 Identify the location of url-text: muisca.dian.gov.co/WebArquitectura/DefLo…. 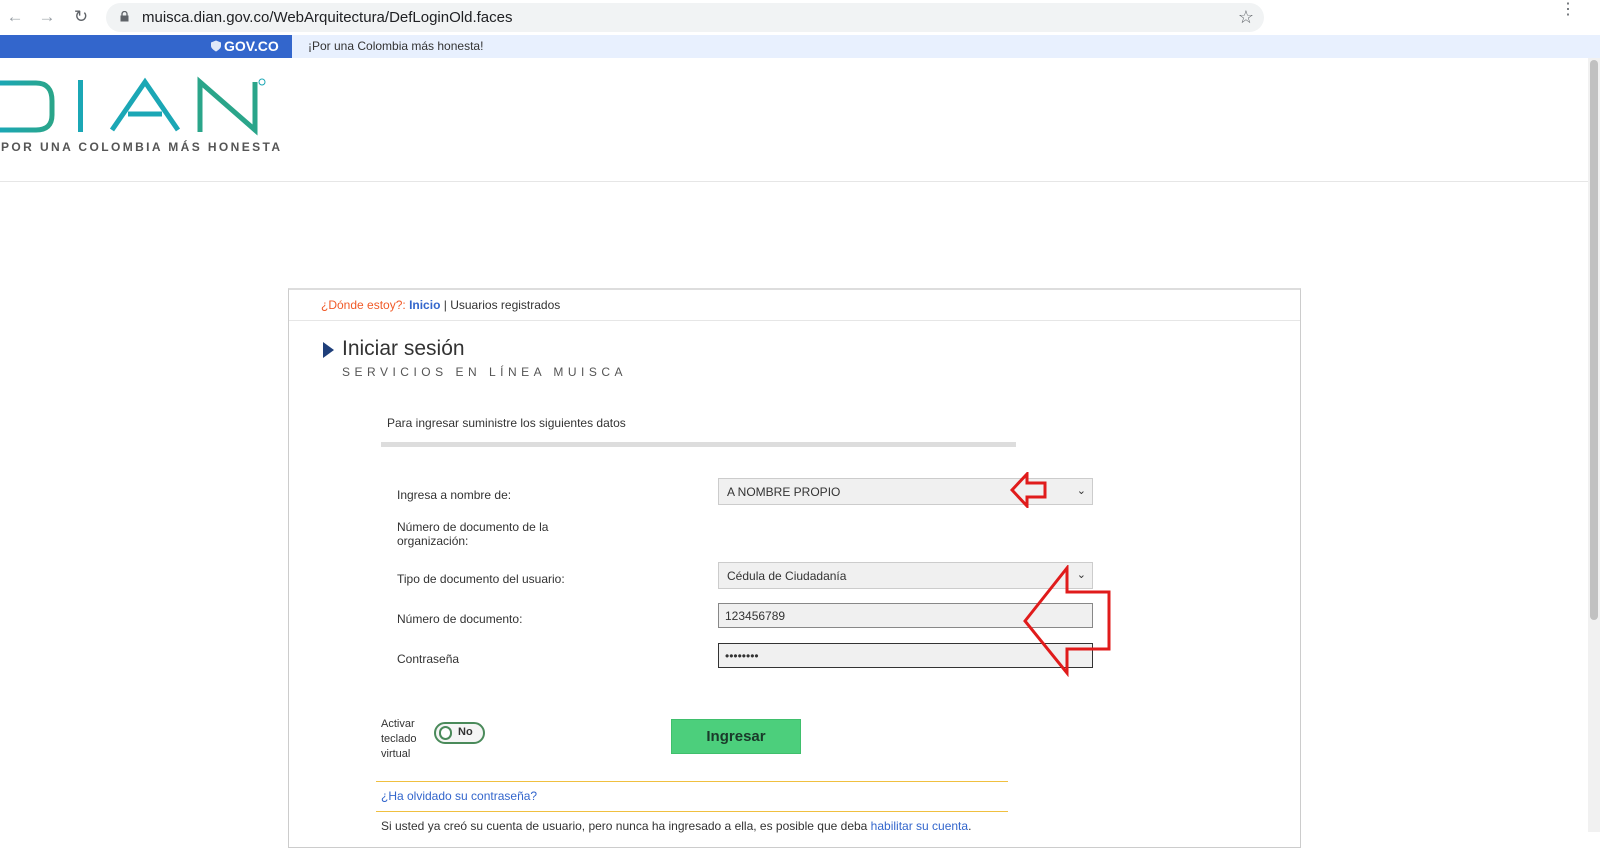
(327, 17).